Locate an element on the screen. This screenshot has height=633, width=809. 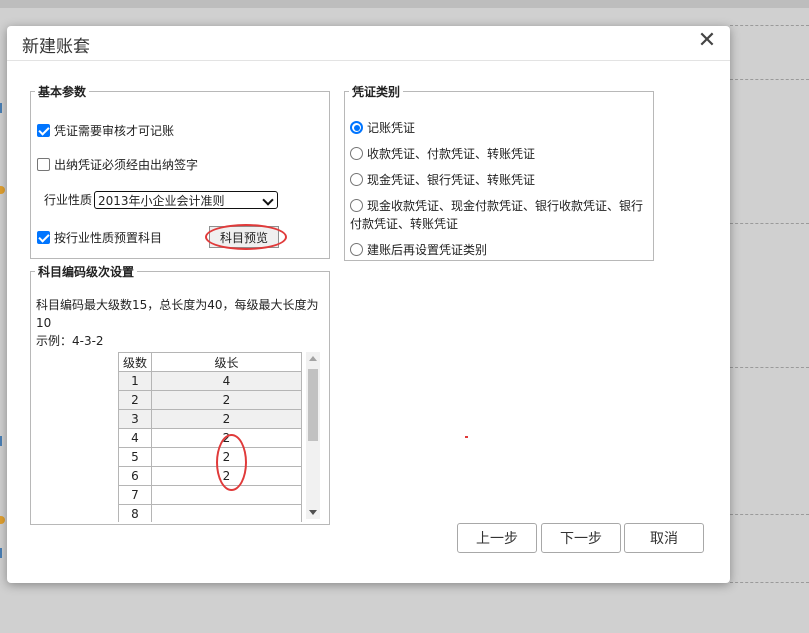
title-divider is located at coordinates (368, 60).